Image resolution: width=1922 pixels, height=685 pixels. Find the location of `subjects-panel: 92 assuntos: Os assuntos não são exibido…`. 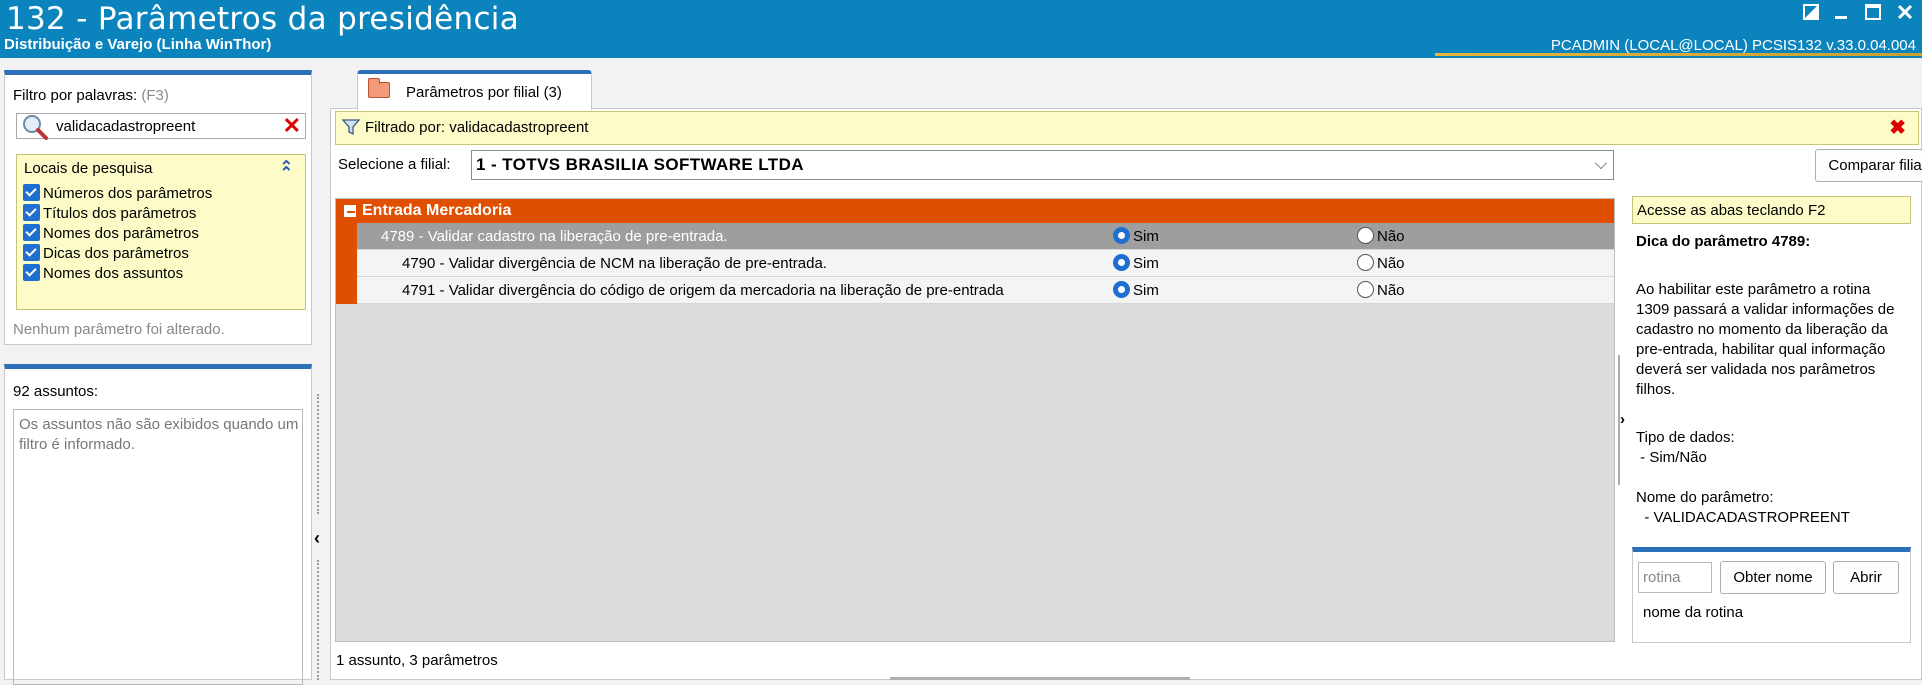

subjects-panel: 92 assuntos: Os assuntos não são exibido… is located at coordinates (158, 524).